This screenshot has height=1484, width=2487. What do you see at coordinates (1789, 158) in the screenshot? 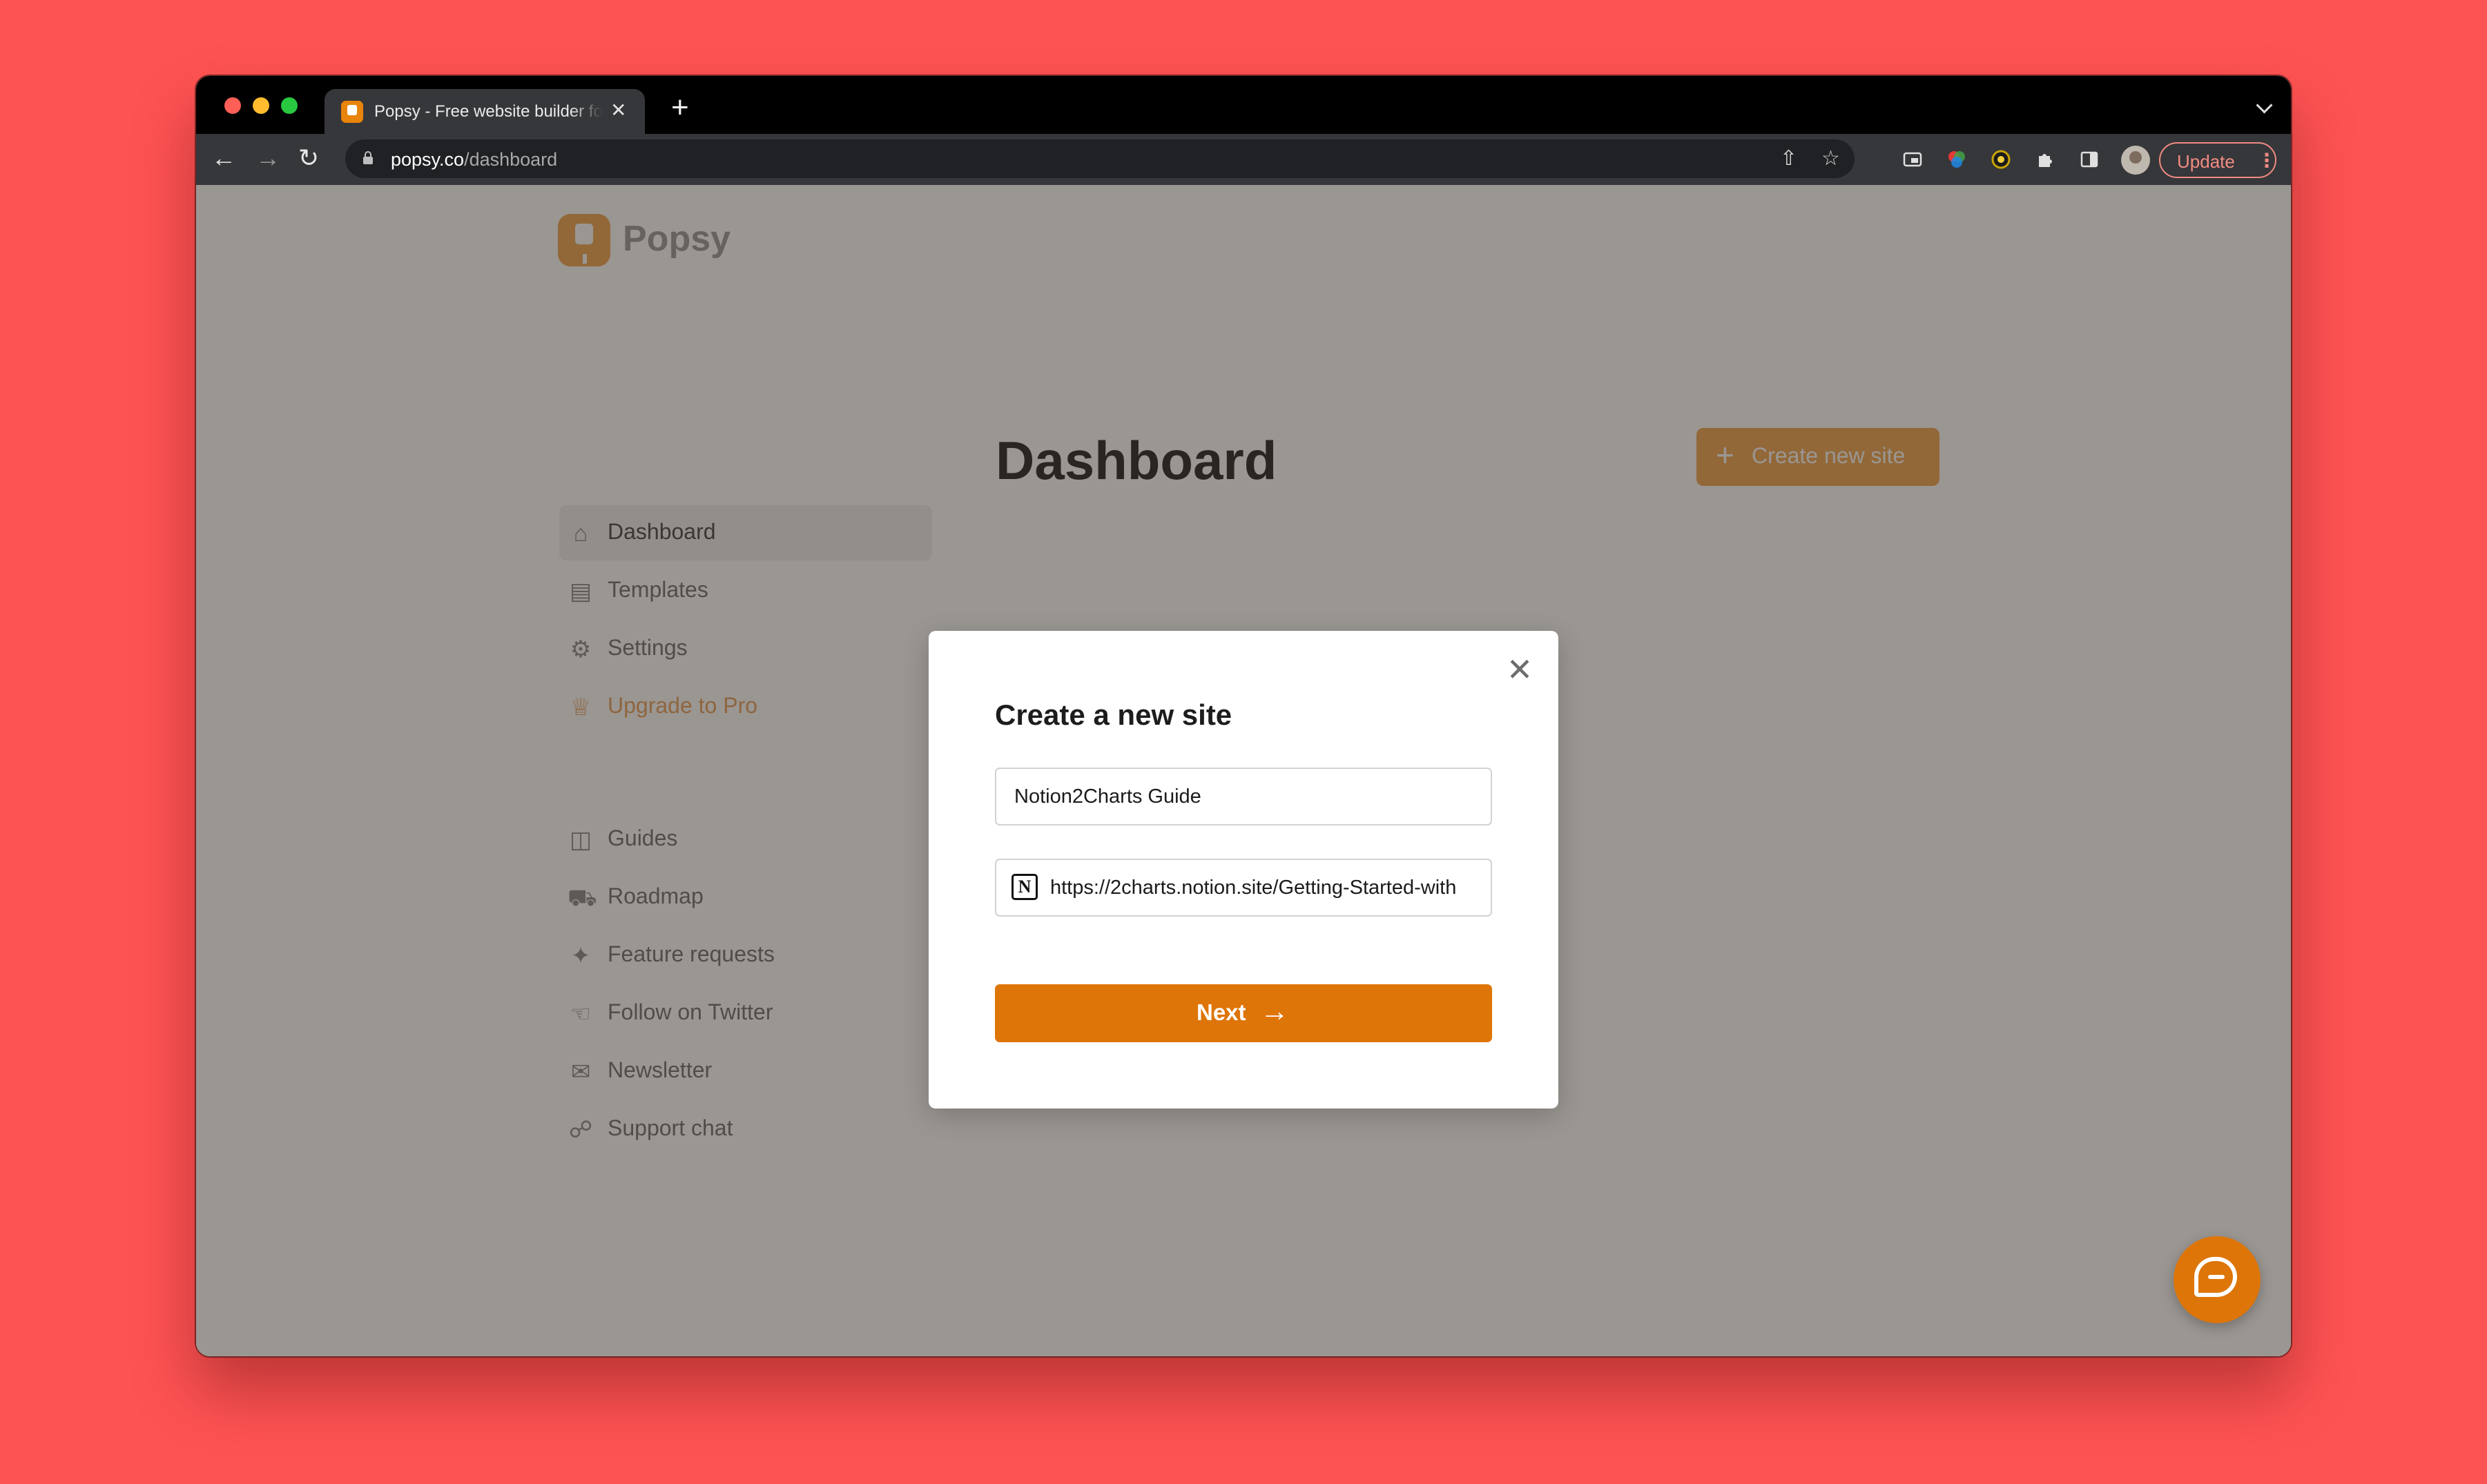
I see `share-icon: ⇧` at bounding box center [1789, 158].